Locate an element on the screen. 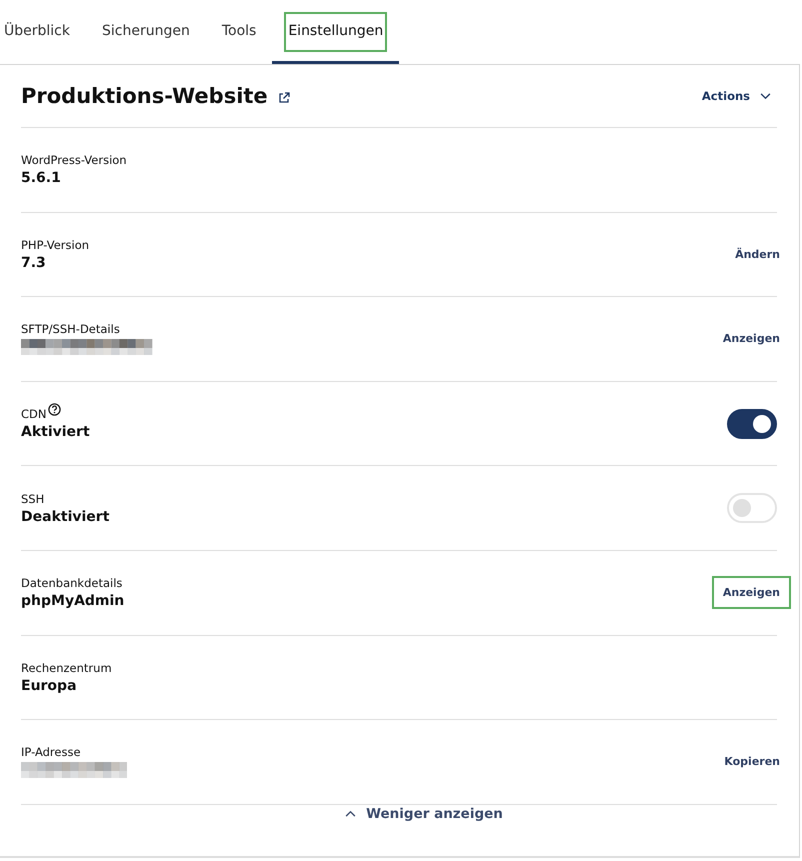  tab: Einstellungen is located at coordinates (336, 32).